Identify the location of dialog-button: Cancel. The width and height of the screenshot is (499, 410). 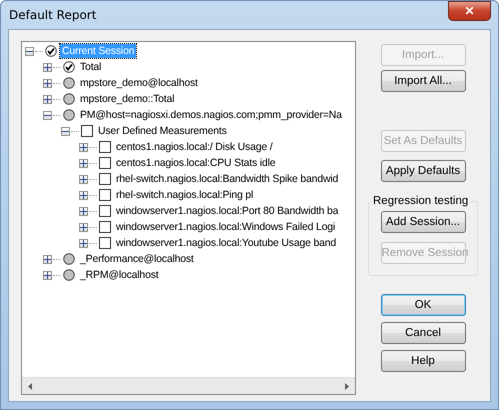
(423, 333).